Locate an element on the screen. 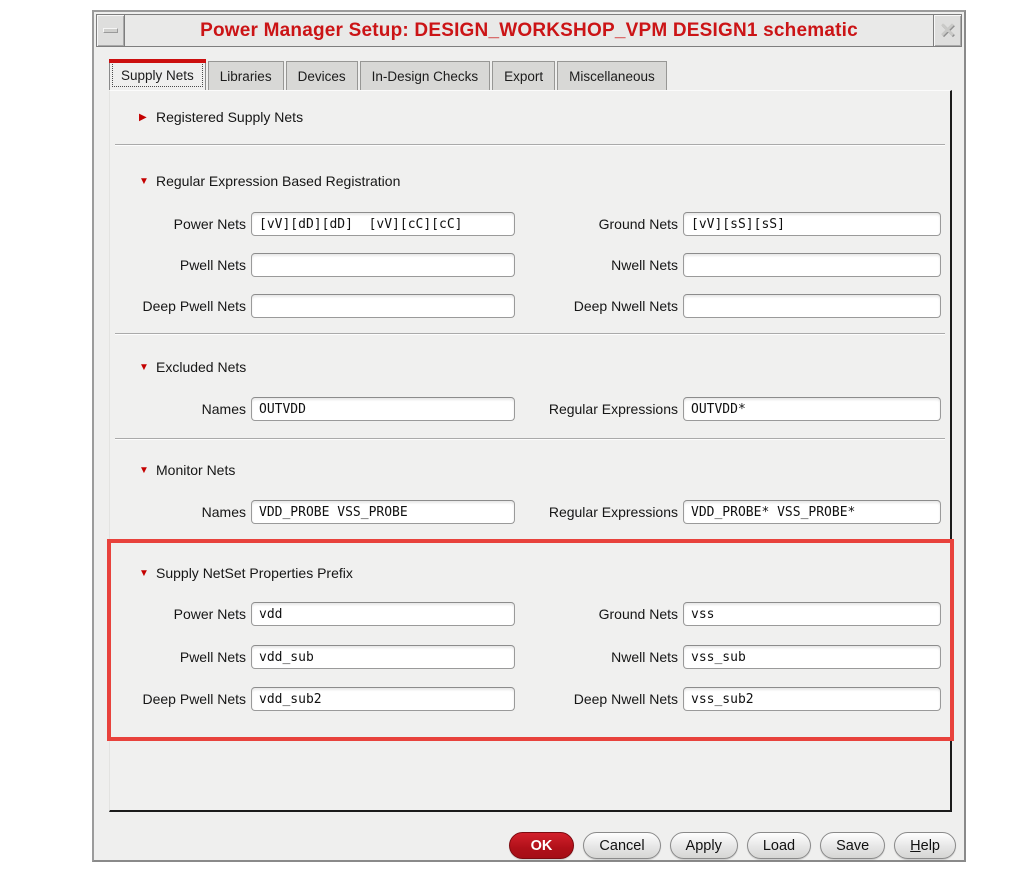  tab-label: In-Design Checks is located at coordinates (425, 76).